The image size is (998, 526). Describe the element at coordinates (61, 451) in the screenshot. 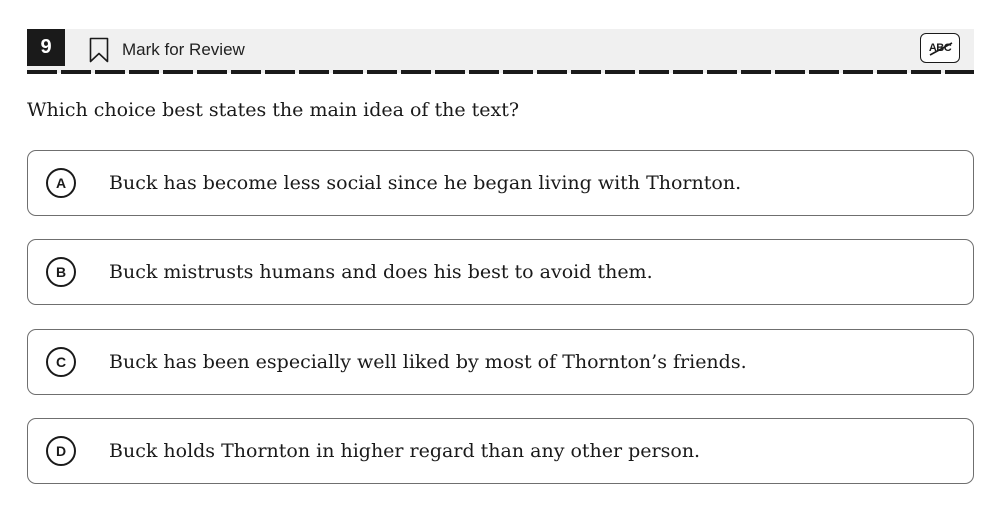

I see `option-letter-d: D` at that location.